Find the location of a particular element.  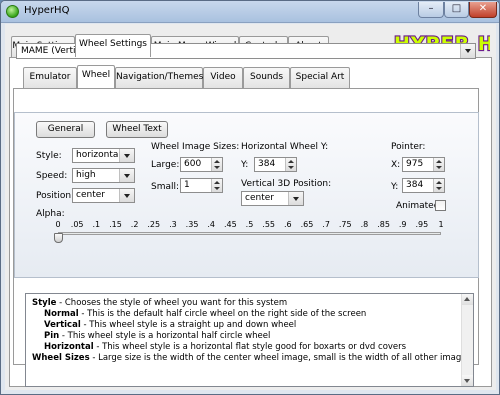

alpha-tick-label: .55 is located at coordinates (269, 224).